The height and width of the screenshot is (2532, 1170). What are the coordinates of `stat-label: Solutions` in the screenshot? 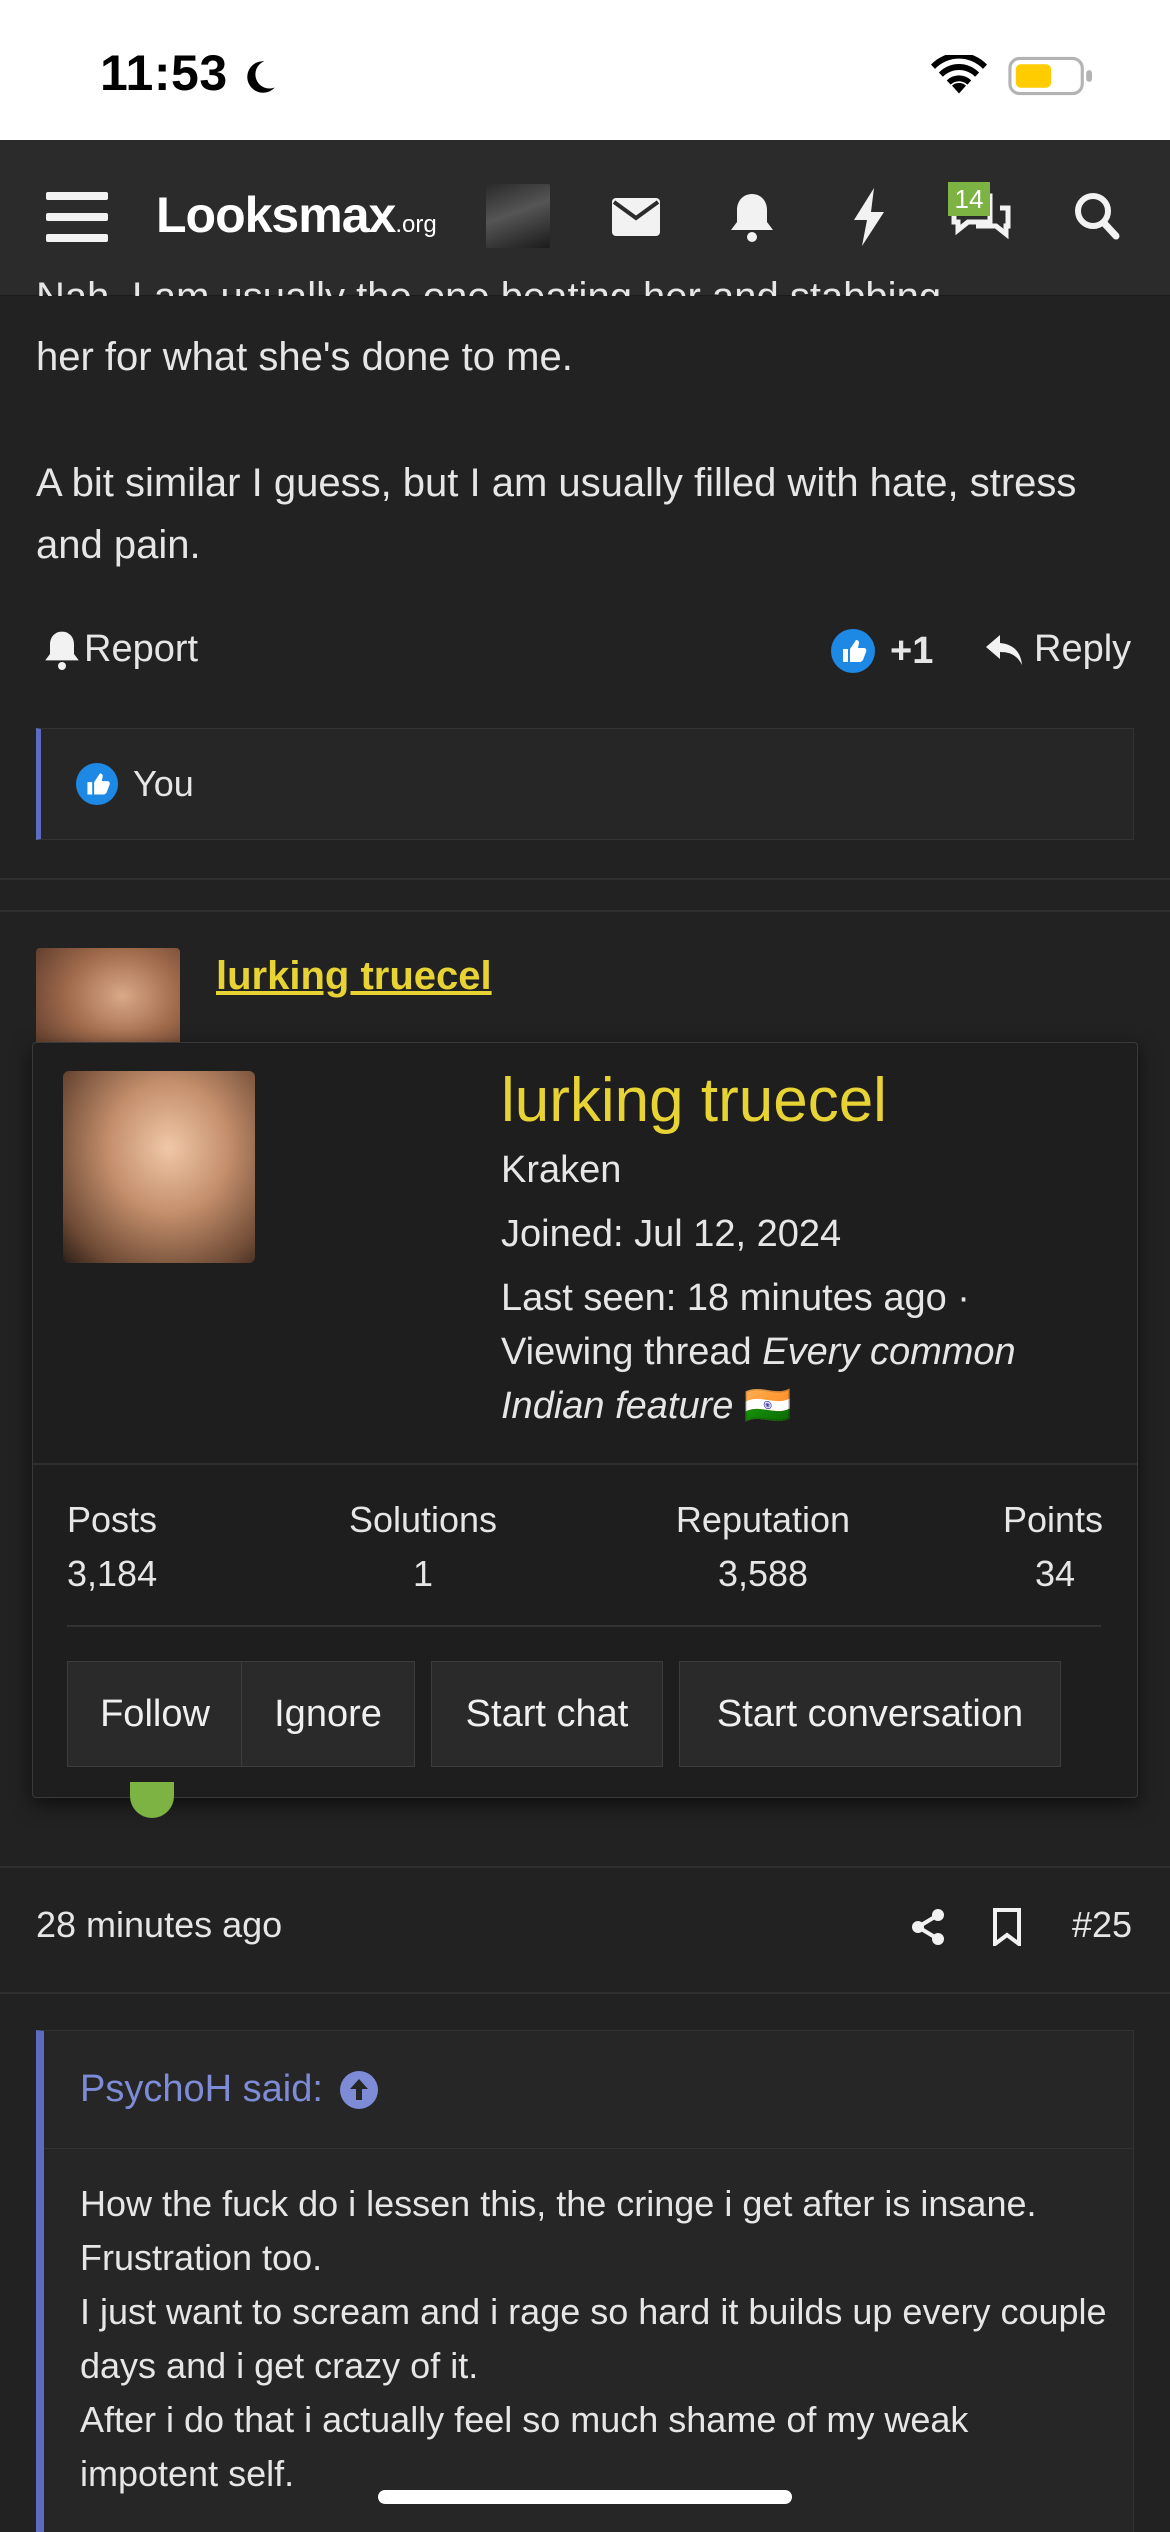 It's located at (423, 1519).